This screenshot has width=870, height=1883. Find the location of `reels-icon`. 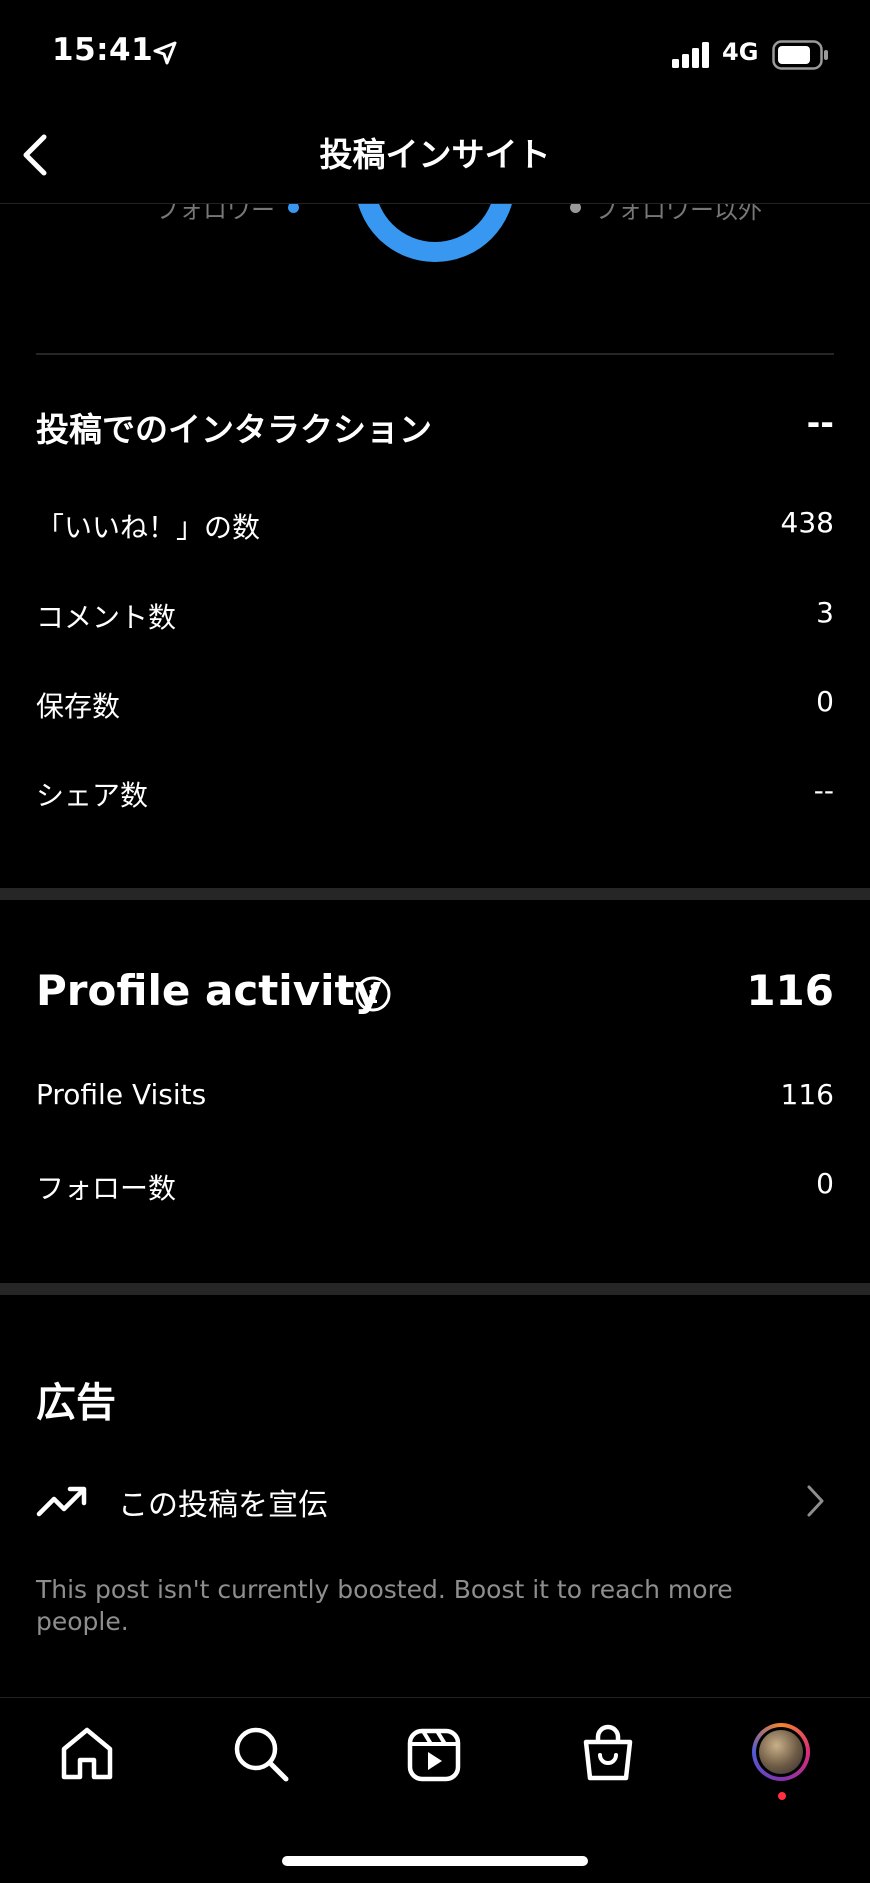

reels-icon is located at coordinates (434, 1755).